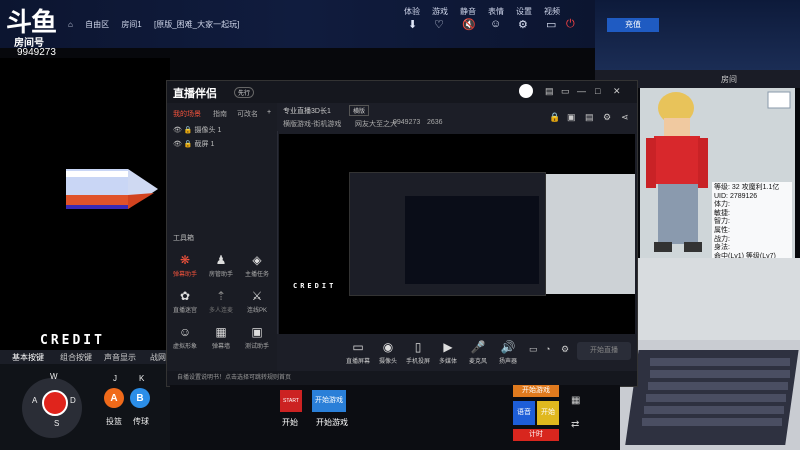 The image size is (800, 450). I want to click on joystick-knob, so click(55, 403).